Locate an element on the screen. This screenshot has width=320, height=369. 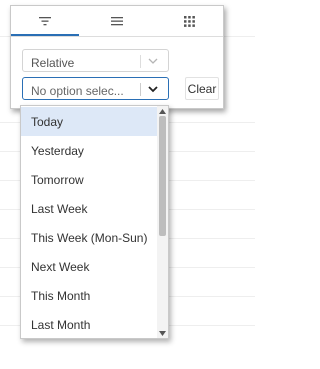
tab-list is located at coordinates (117, 21).